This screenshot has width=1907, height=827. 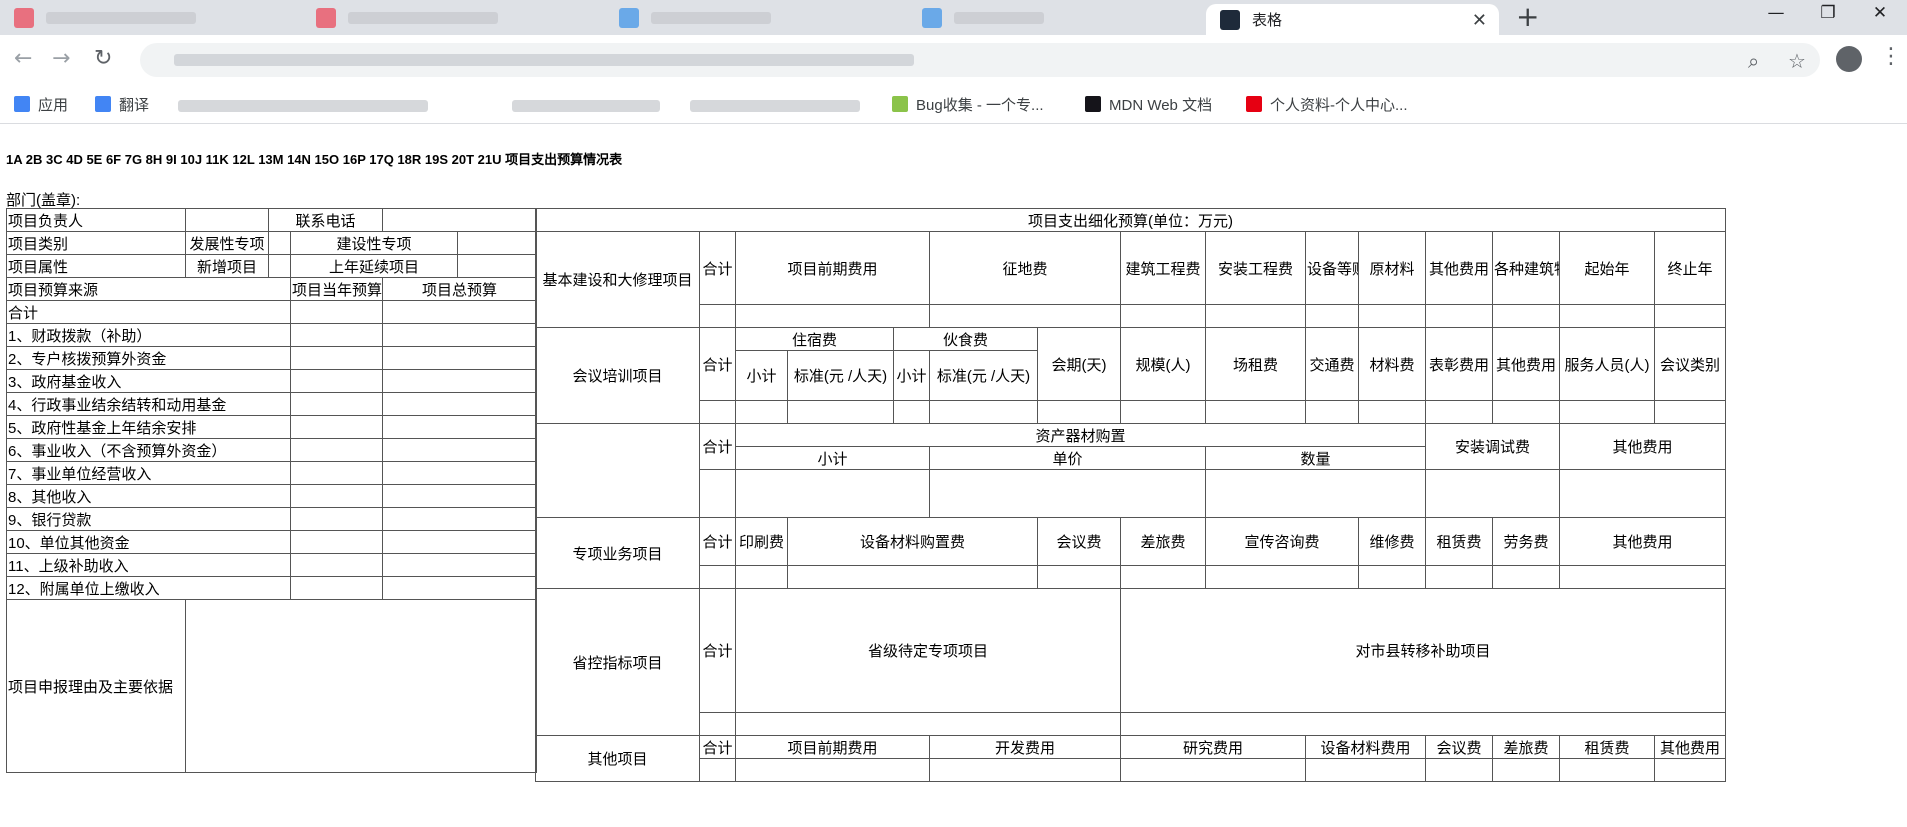 What do you see at coordinates (1213, 747) in the screenshot?
I see `column-header: 研究费用` at bounding box center [1213, 747].